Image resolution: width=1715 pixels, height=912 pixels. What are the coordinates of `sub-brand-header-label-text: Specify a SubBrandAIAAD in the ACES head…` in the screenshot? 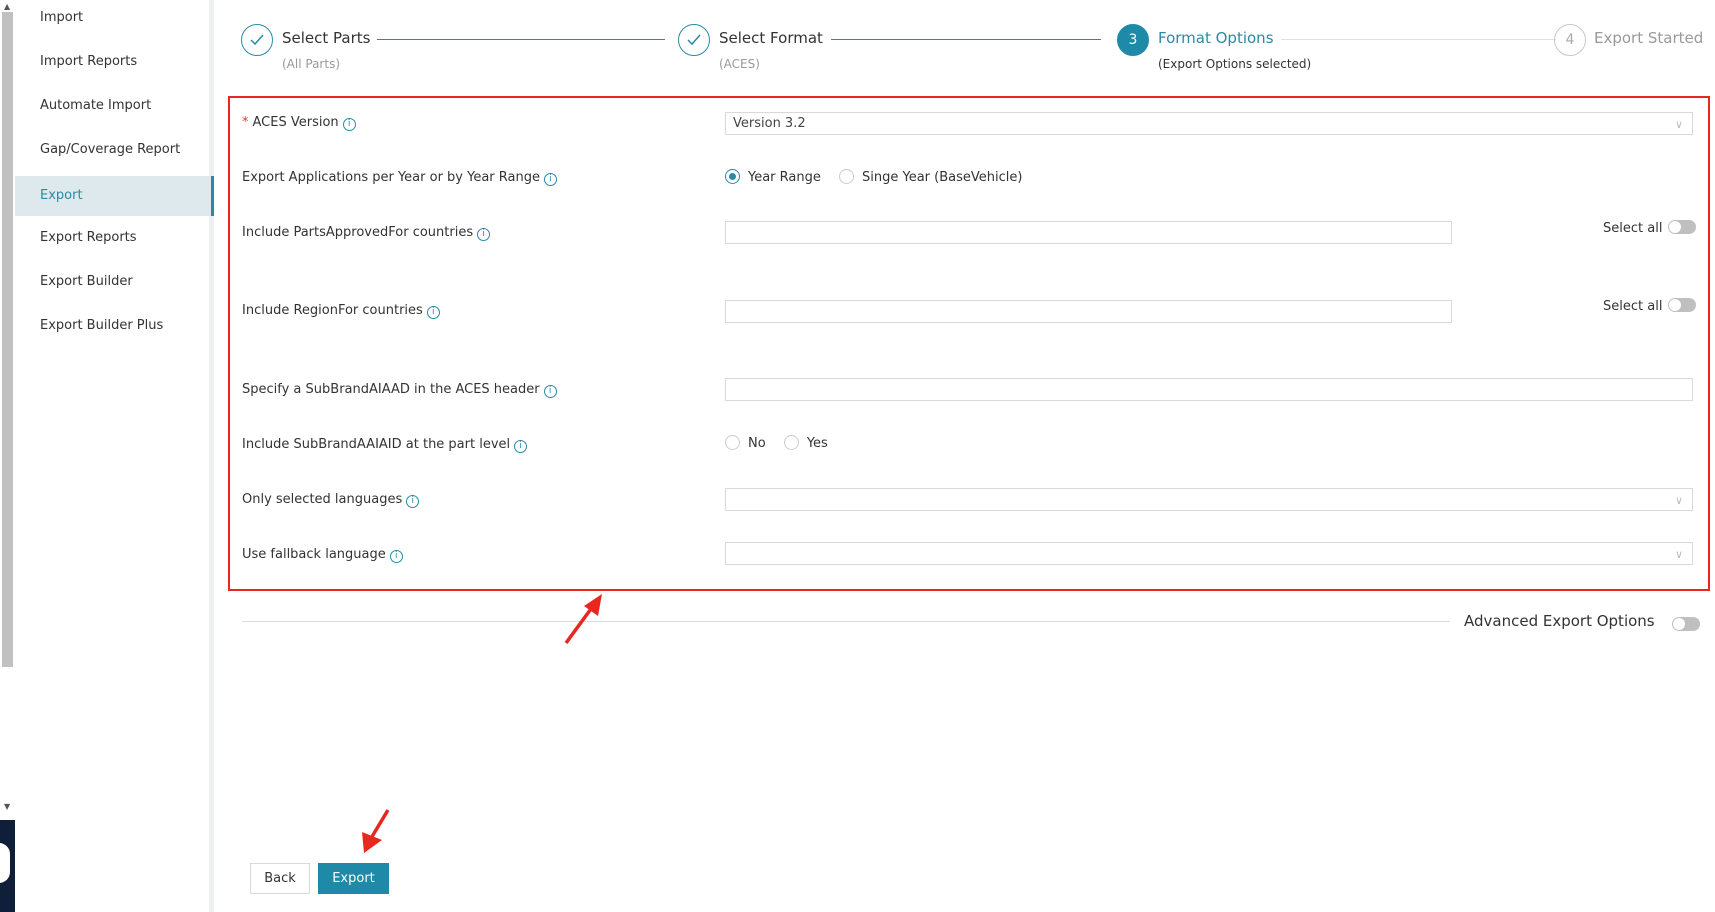 It's located at (391, 389).